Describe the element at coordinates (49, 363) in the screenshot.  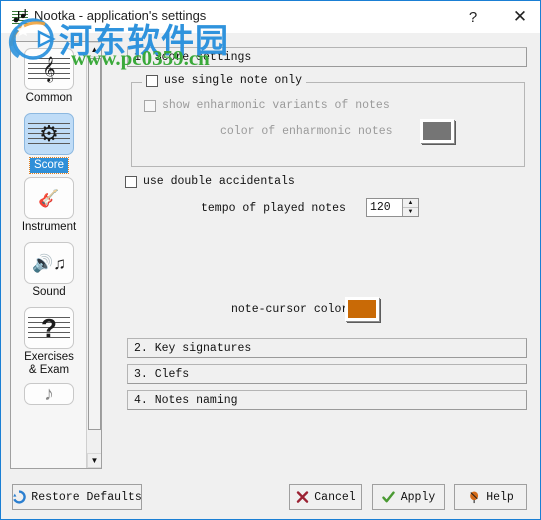
I see `sidebar-item-label-exercises-exam: Exercises & Exam` at that location.